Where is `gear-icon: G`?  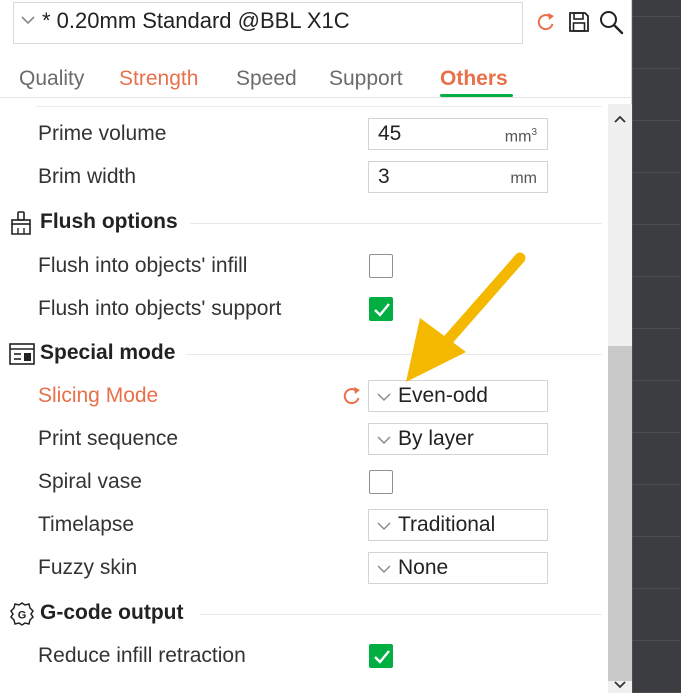
gear-icon: G is located at coordinates (22, 614).